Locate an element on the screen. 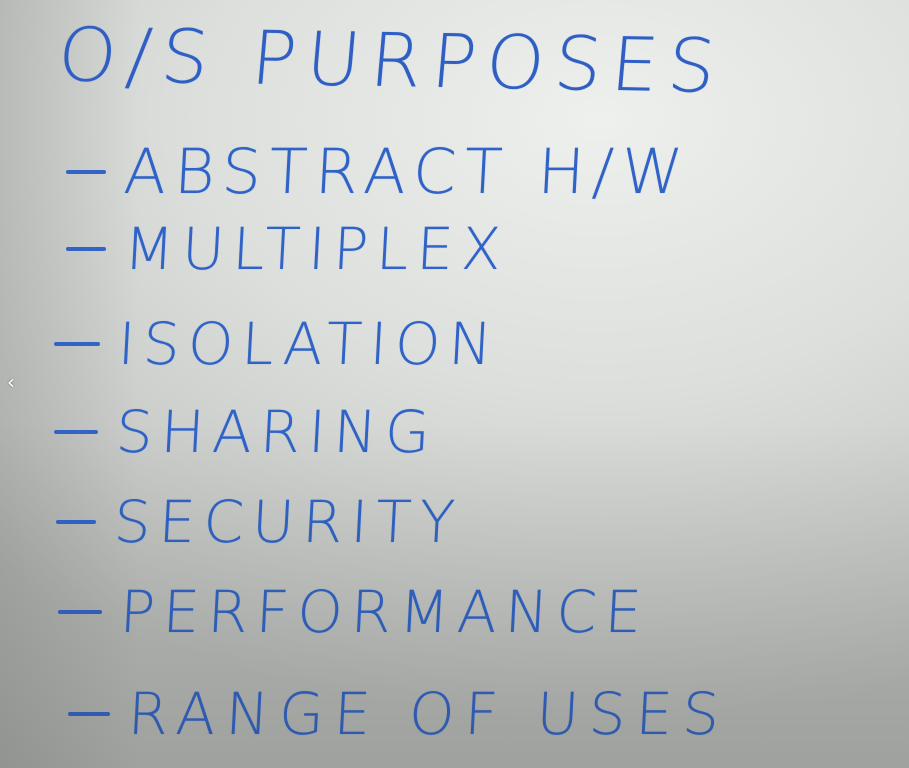 This screenshot has width=909, height=768. list-item: ISOLATION is located at coordinates (278, 344).